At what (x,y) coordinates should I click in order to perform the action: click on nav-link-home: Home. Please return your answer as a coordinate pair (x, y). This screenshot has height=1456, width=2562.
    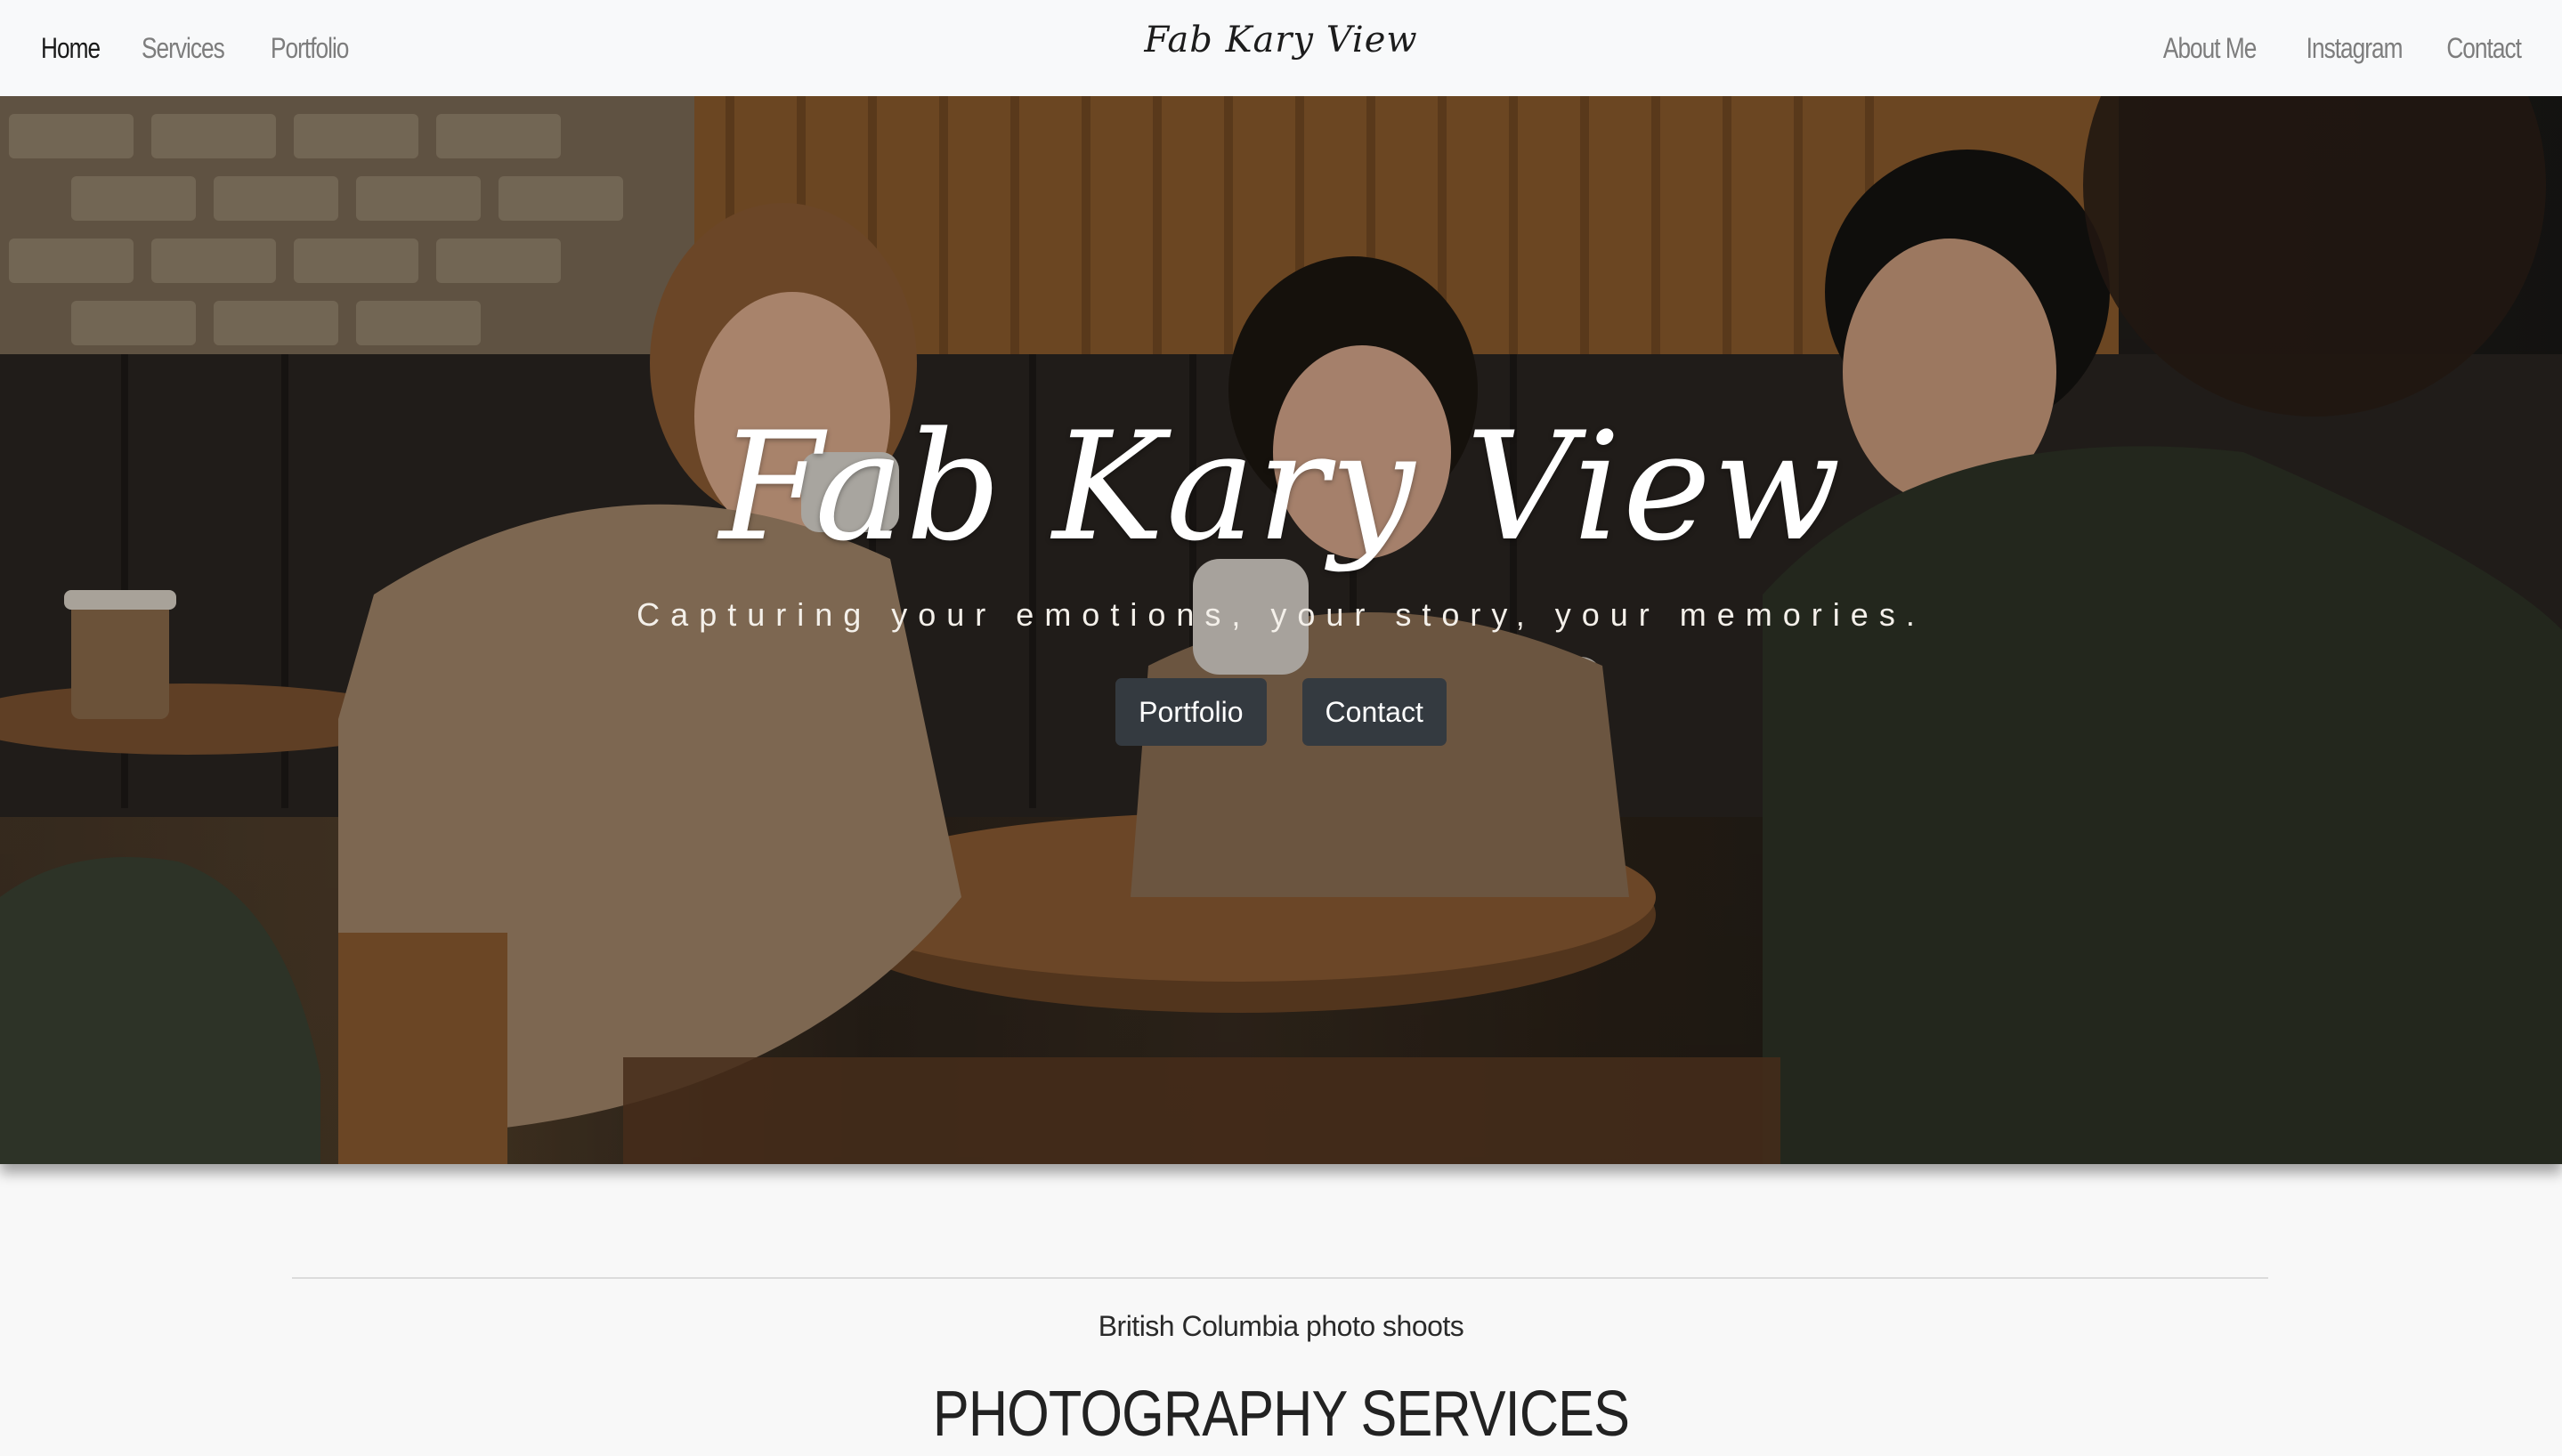
    Looking at the image, I should click on (71, 48).